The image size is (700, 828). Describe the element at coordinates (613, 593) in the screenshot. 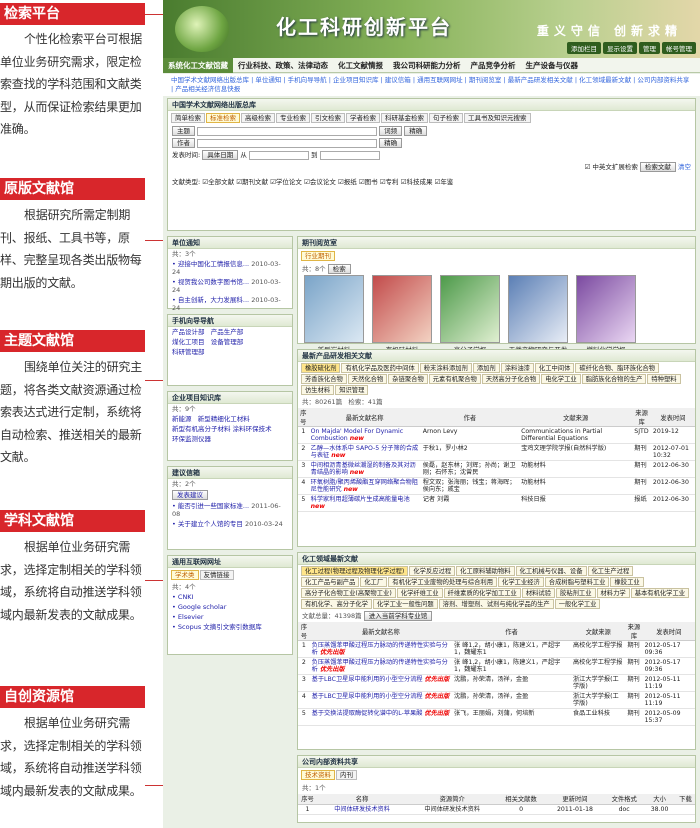

I see `category-chip: 材料力学` at that location.